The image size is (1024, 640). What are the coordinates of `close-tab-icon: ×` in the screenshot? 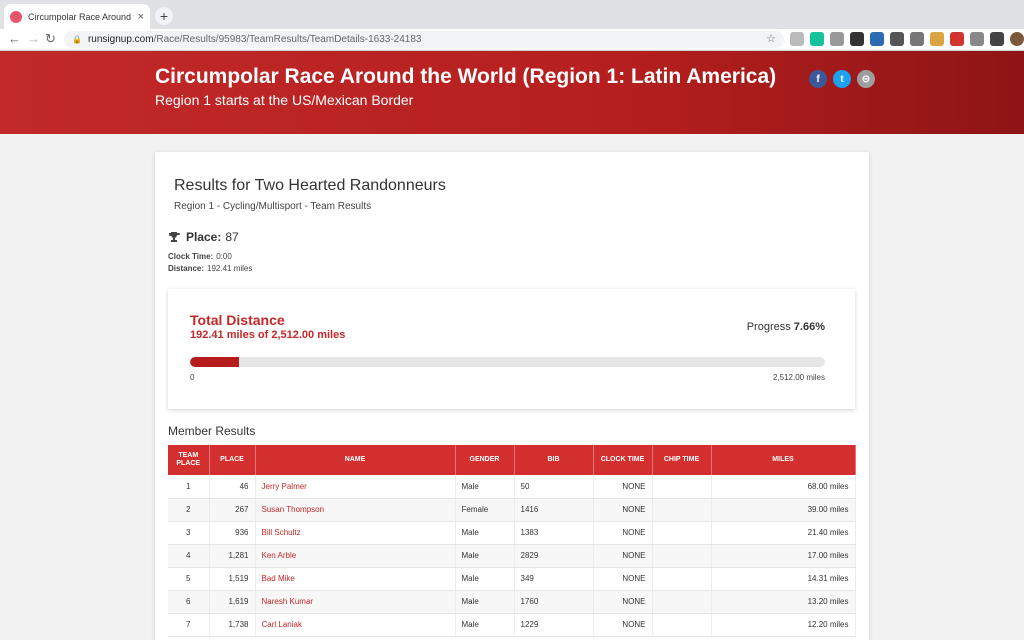 It's located at (141, 17).